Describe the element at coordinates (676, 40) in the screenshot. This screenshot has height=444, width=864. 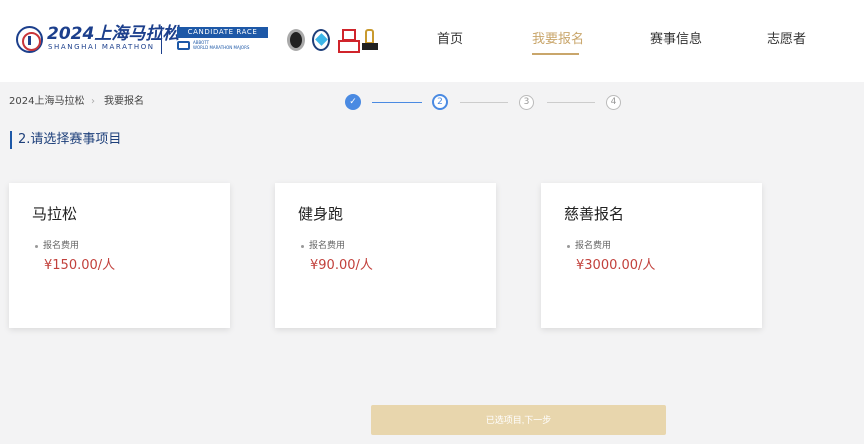
I see `nav-event-info: 赛事信息` at that location.